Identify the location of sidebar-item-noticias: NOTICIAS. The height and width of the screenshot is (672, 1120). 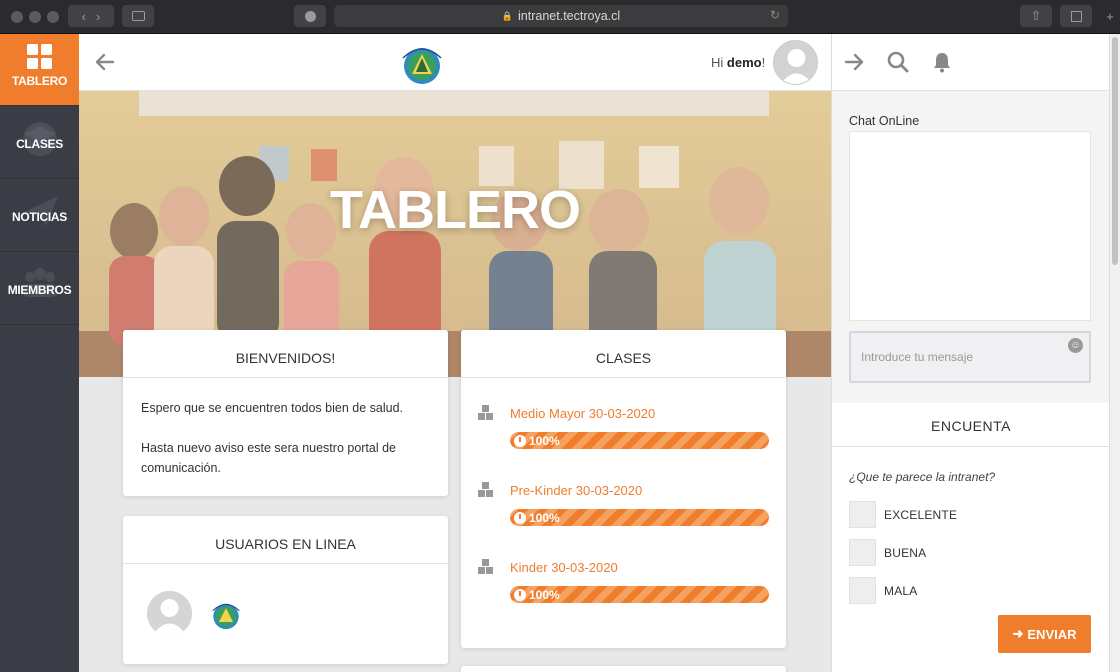
(39, 216).